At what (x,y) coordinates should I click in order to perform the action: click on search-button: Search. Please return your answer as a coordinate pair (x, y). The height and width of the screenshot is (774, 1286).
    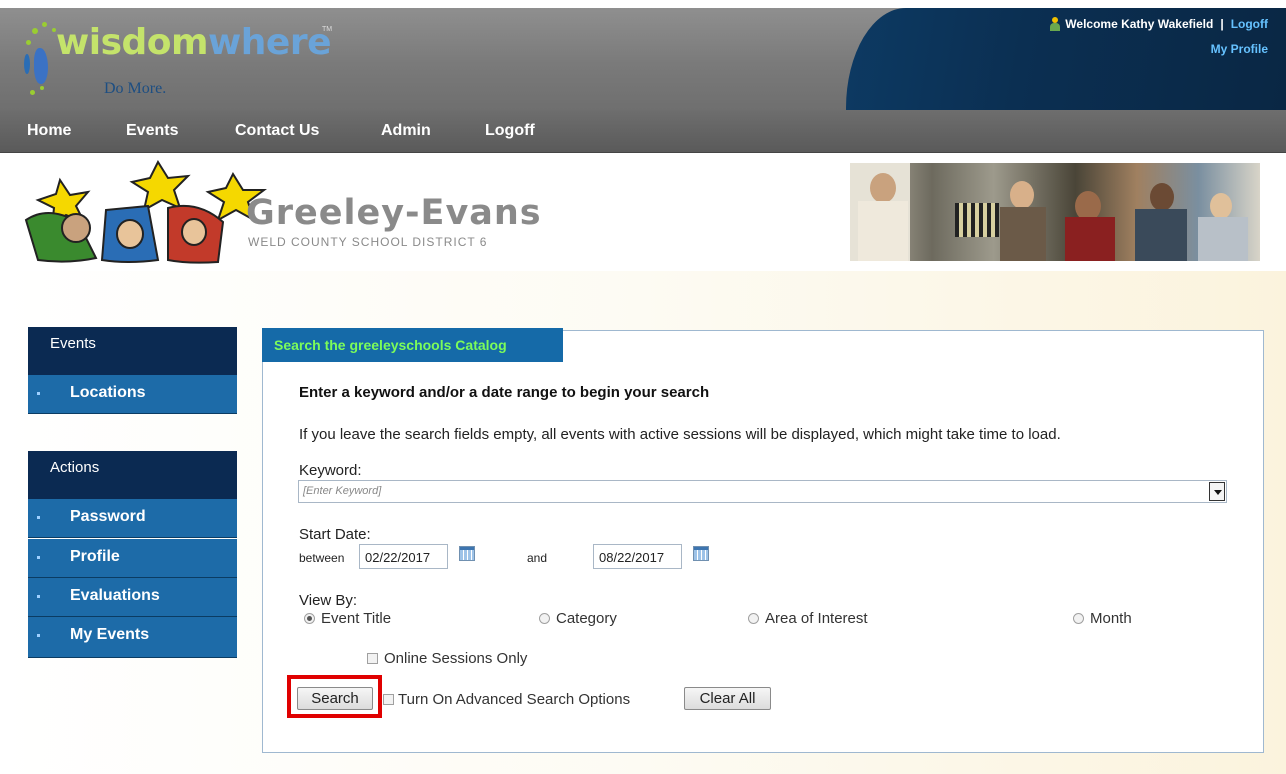
    Looking at the image, I should click on (335, 698).